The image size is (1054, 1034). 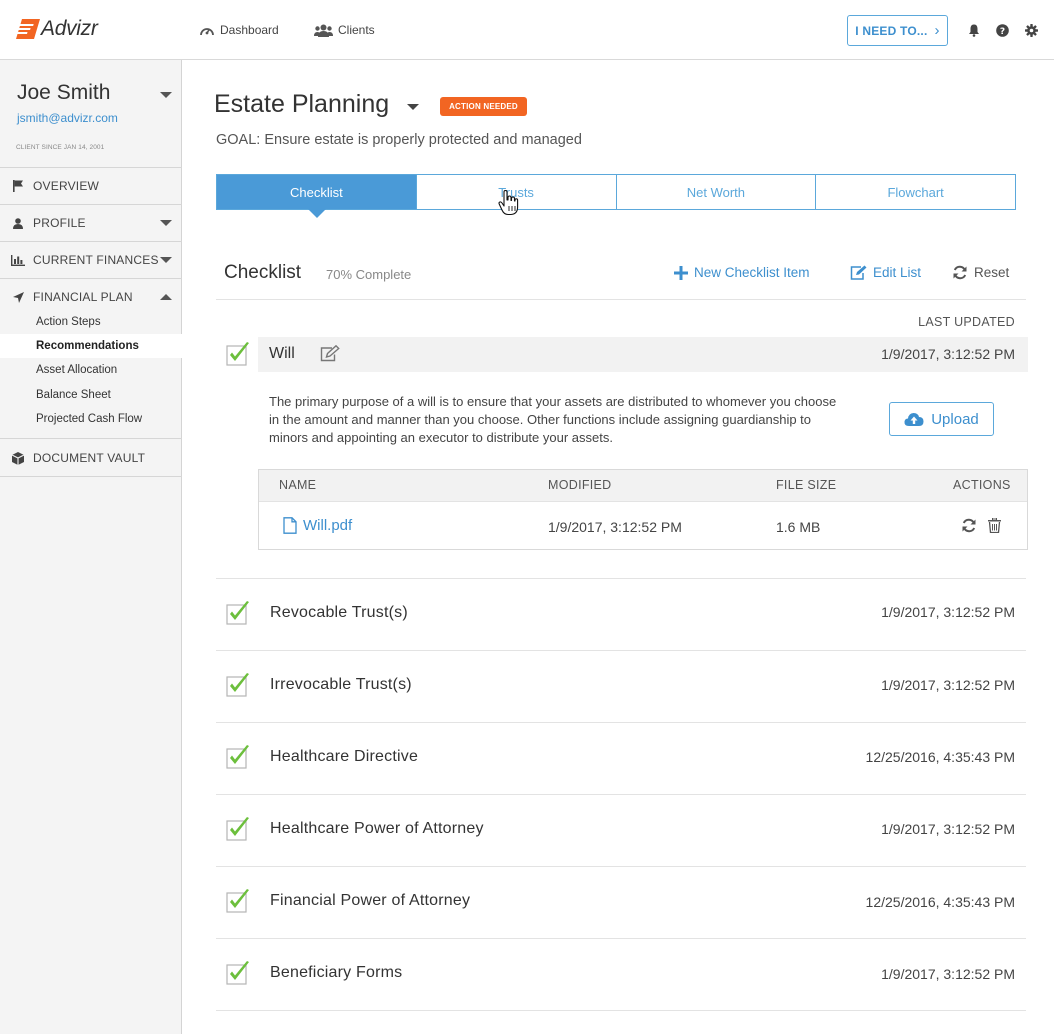 I want to click on tab-flowchart: Flowchart, so click(x=915, y=192).